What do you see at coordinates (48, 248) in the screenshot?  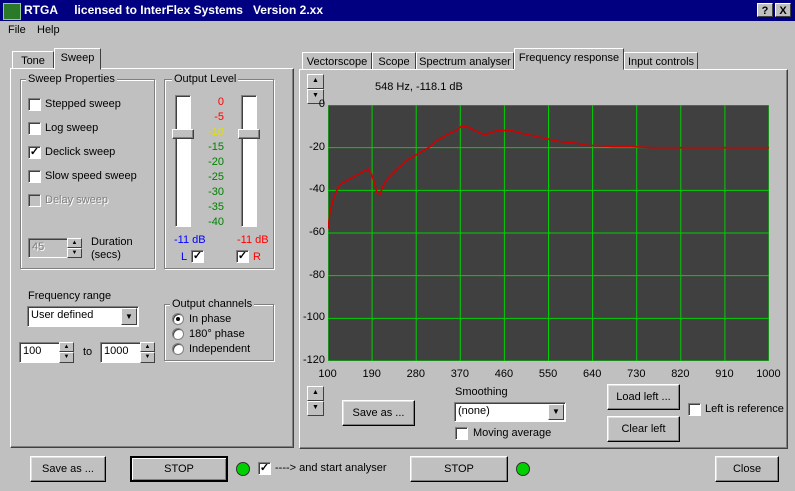 I see `duration-field: 45` at bounding box center [48, 248].